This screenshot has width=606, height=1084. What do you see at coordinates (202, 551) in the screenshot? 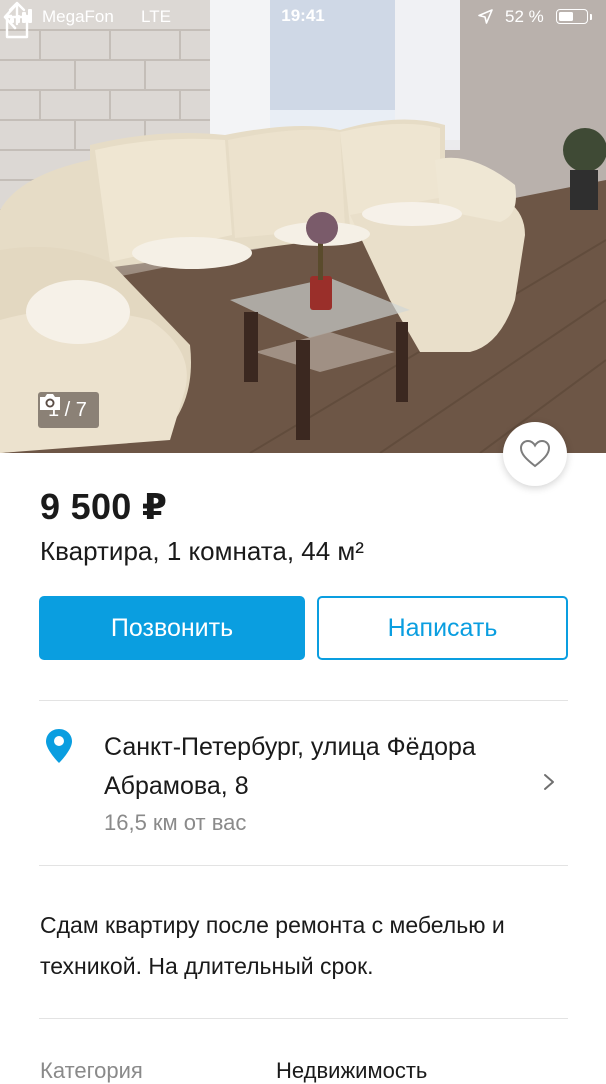
I see `listing-subtitle: Квартира, 1 комната, 44 м²` at bounding box center [202, 551].